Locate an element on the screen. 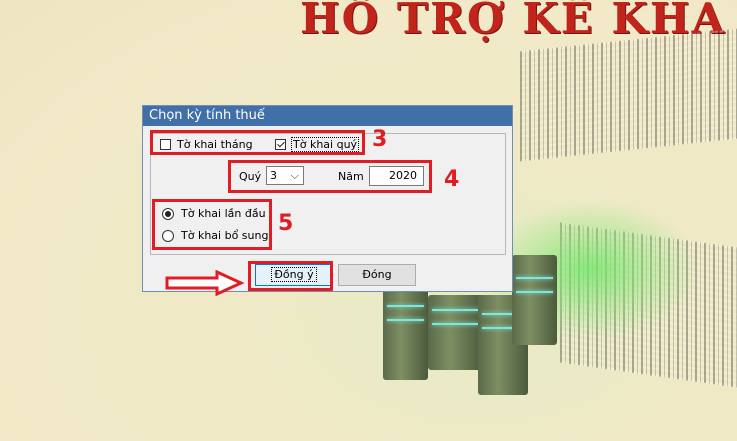 The width and height of the screenshot is (737, 441). highlight-period is located at coordinates (330, 176).